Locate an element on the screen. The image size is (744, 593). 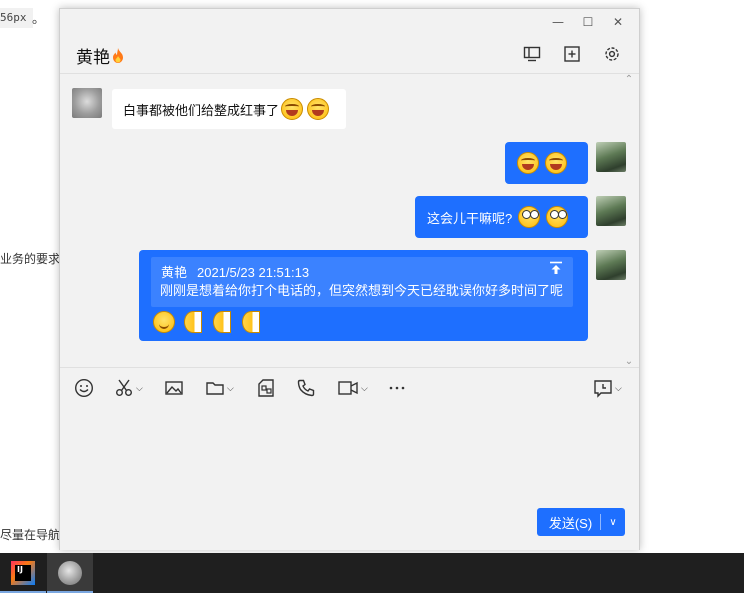
fire-icon is located at coordinates (118, 55).